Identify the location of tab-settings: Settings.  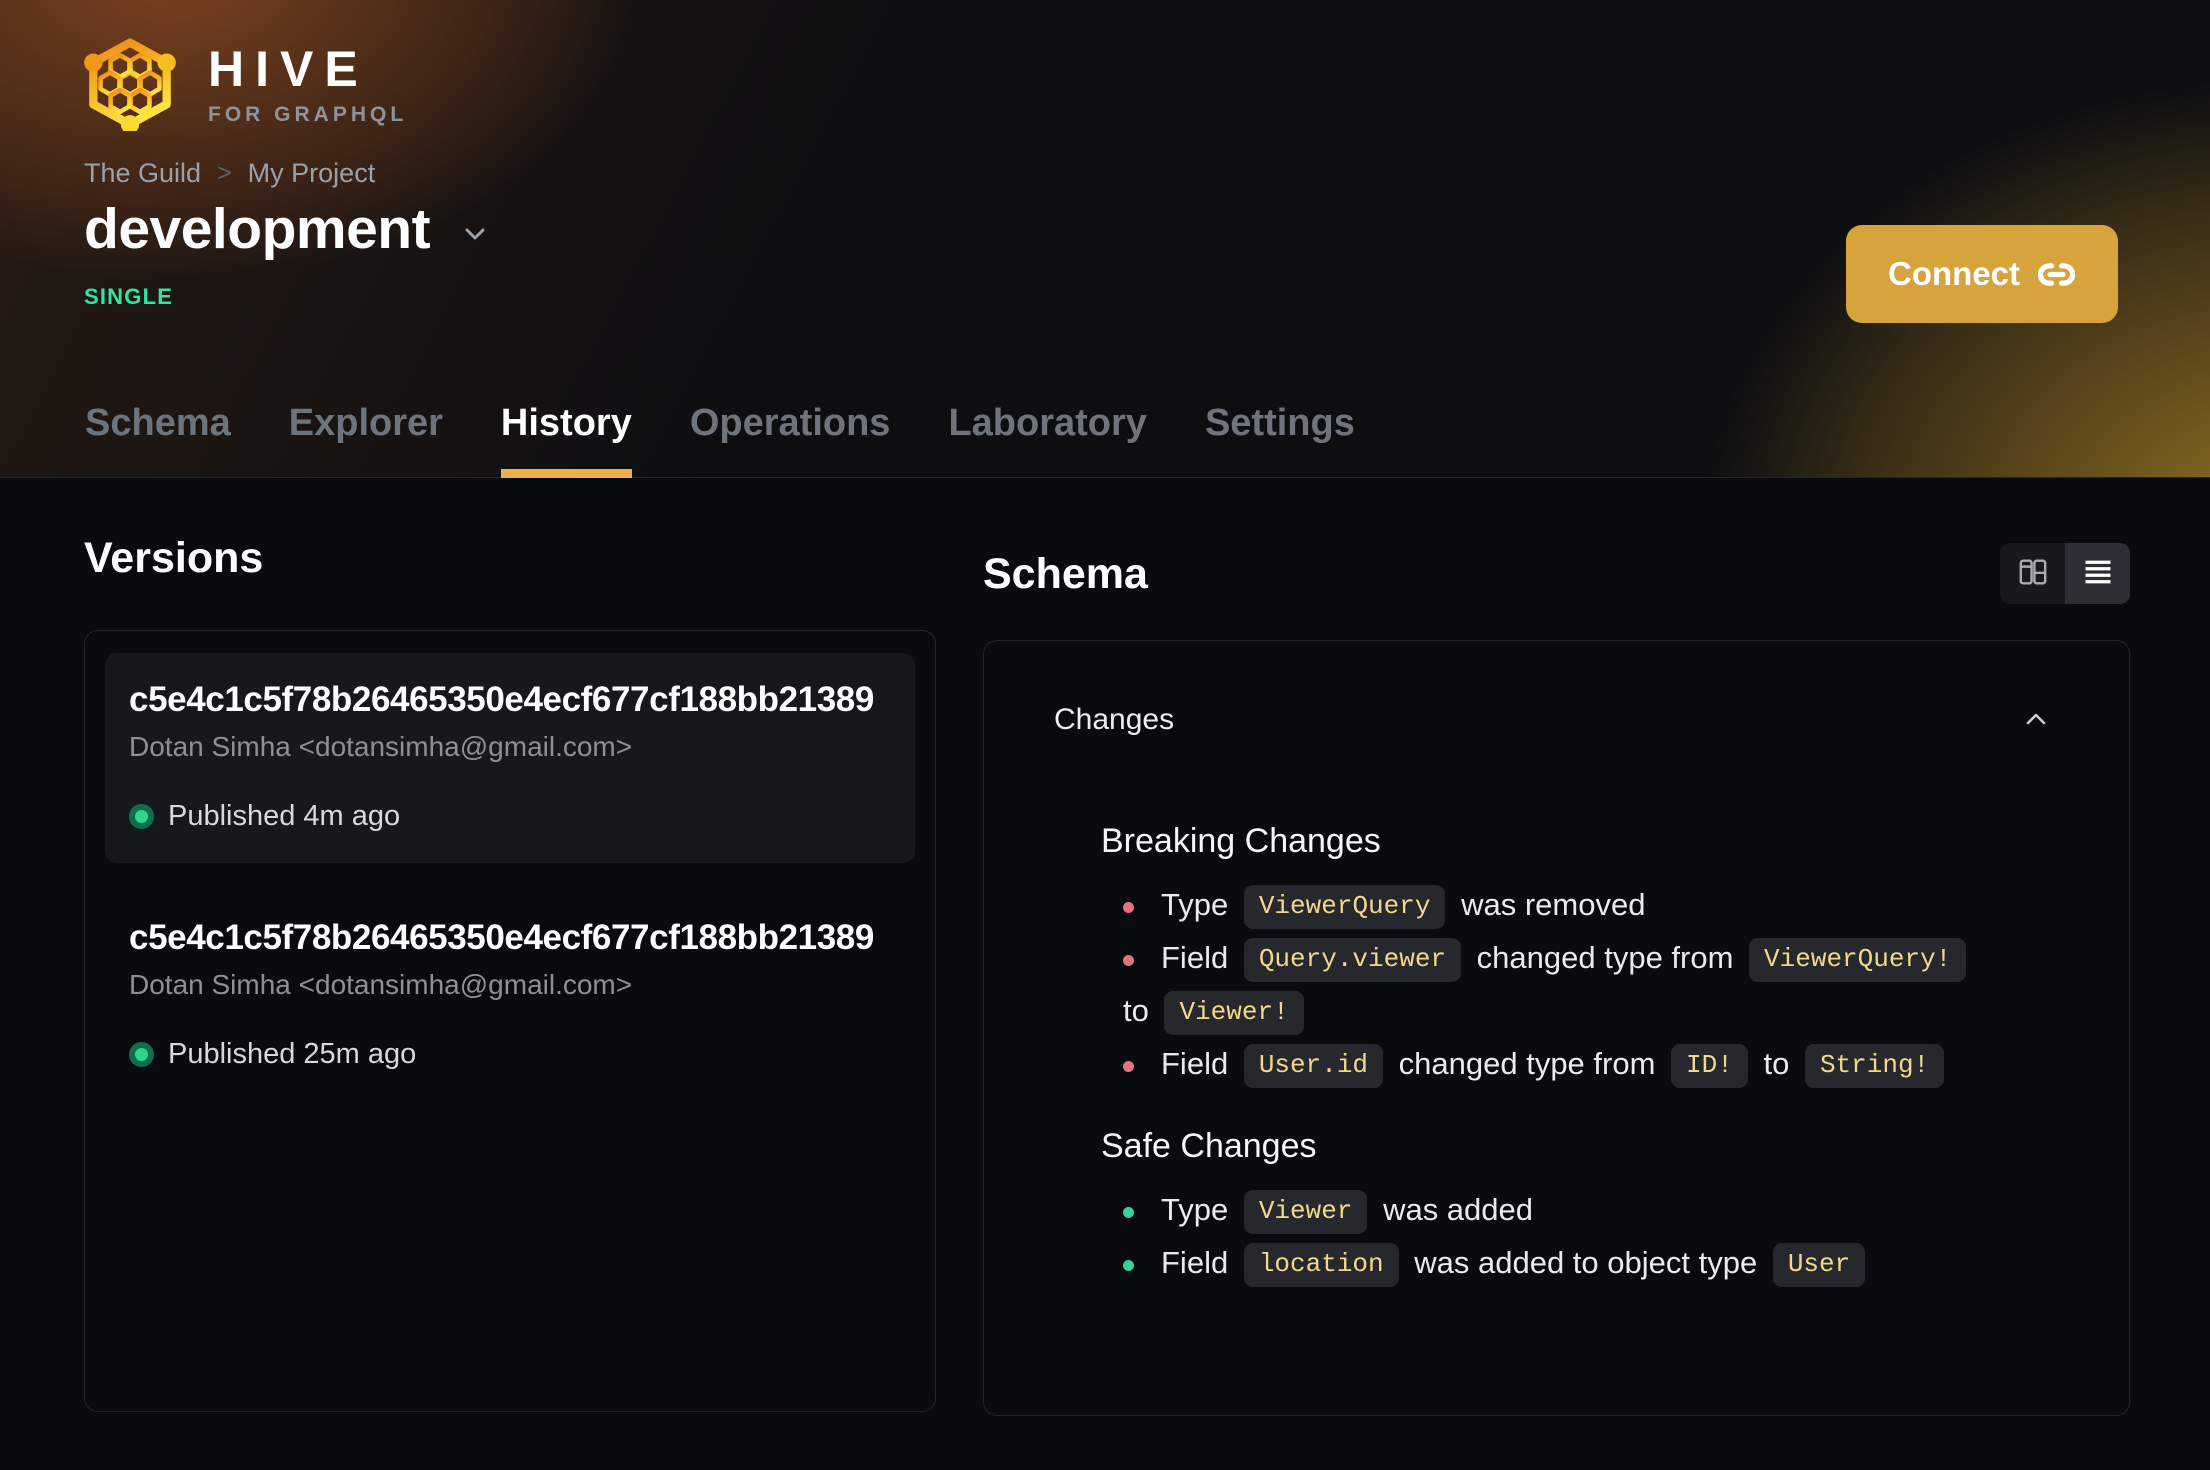
(1280, 439).